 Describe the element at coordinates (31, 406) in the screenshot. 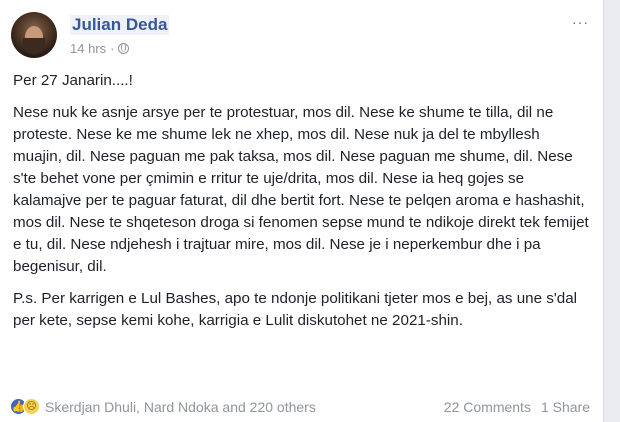

I see `sad-face-icon: ☹` at that location.